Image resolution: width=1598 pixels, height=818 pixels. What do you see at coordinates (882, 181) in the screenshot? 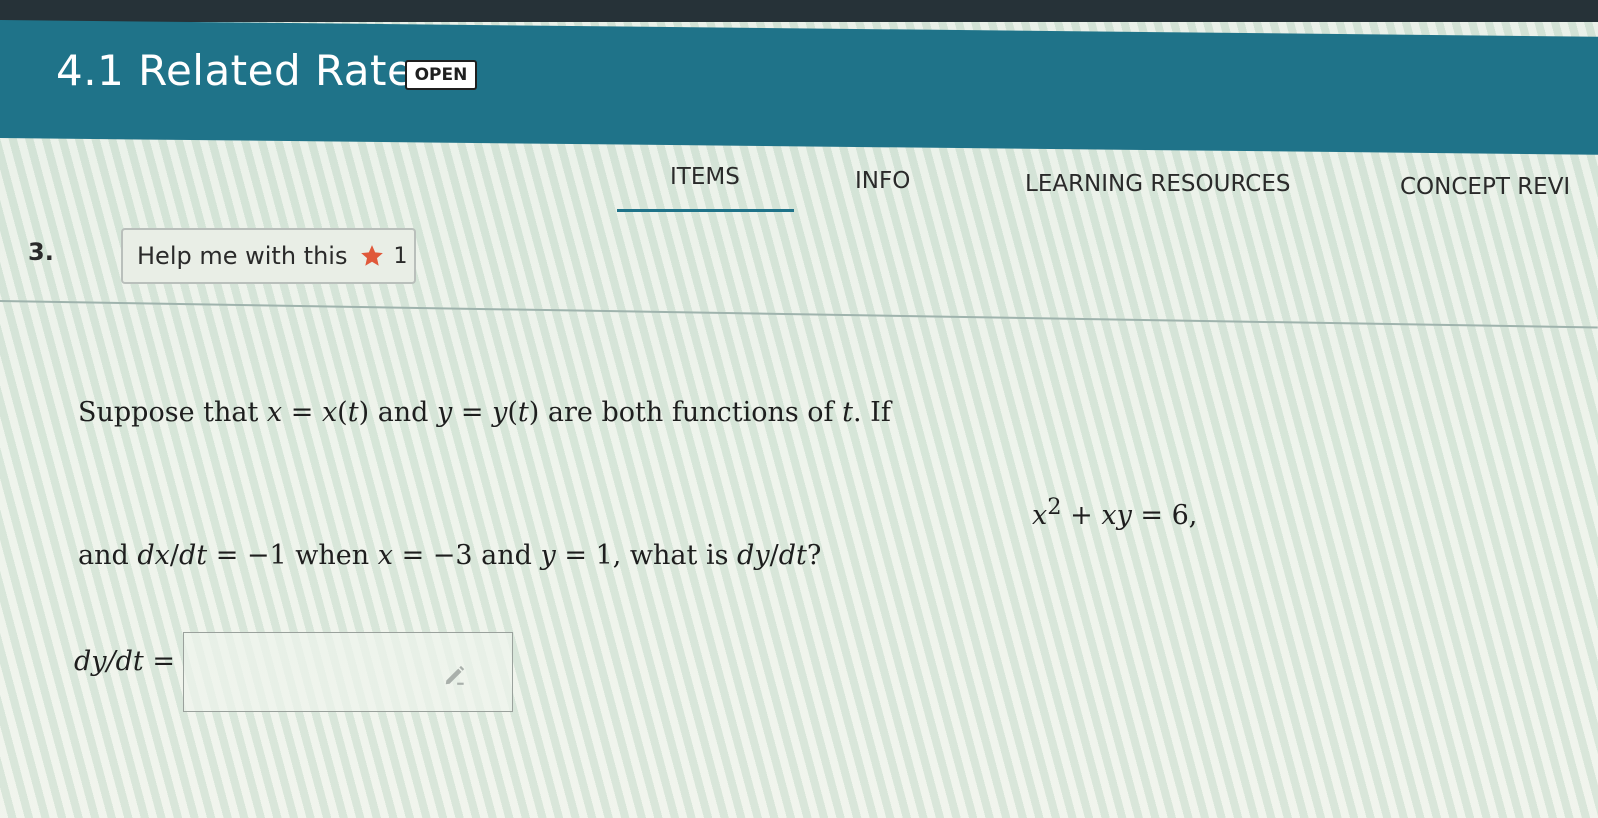
I see `tab-info: INFO` at bounding box center [882, 181].